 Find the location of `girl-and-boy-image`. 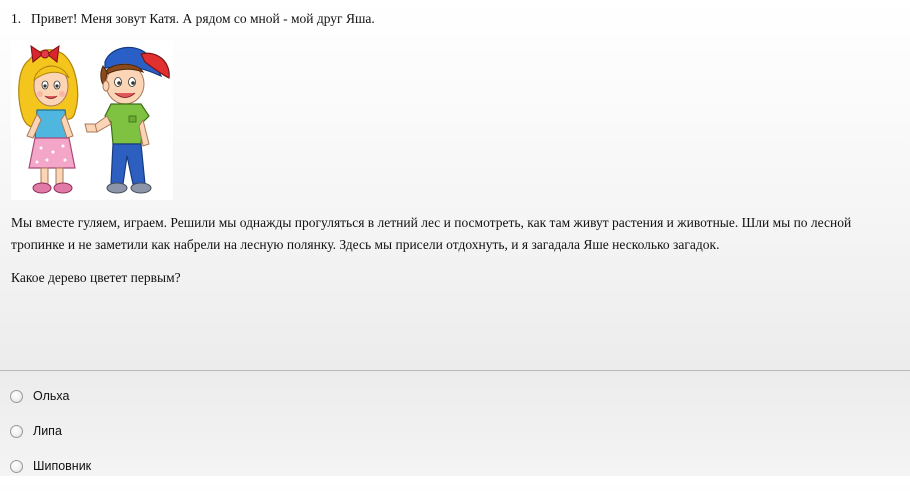

girl-and-boy-image is located at coordinates (94, 119).